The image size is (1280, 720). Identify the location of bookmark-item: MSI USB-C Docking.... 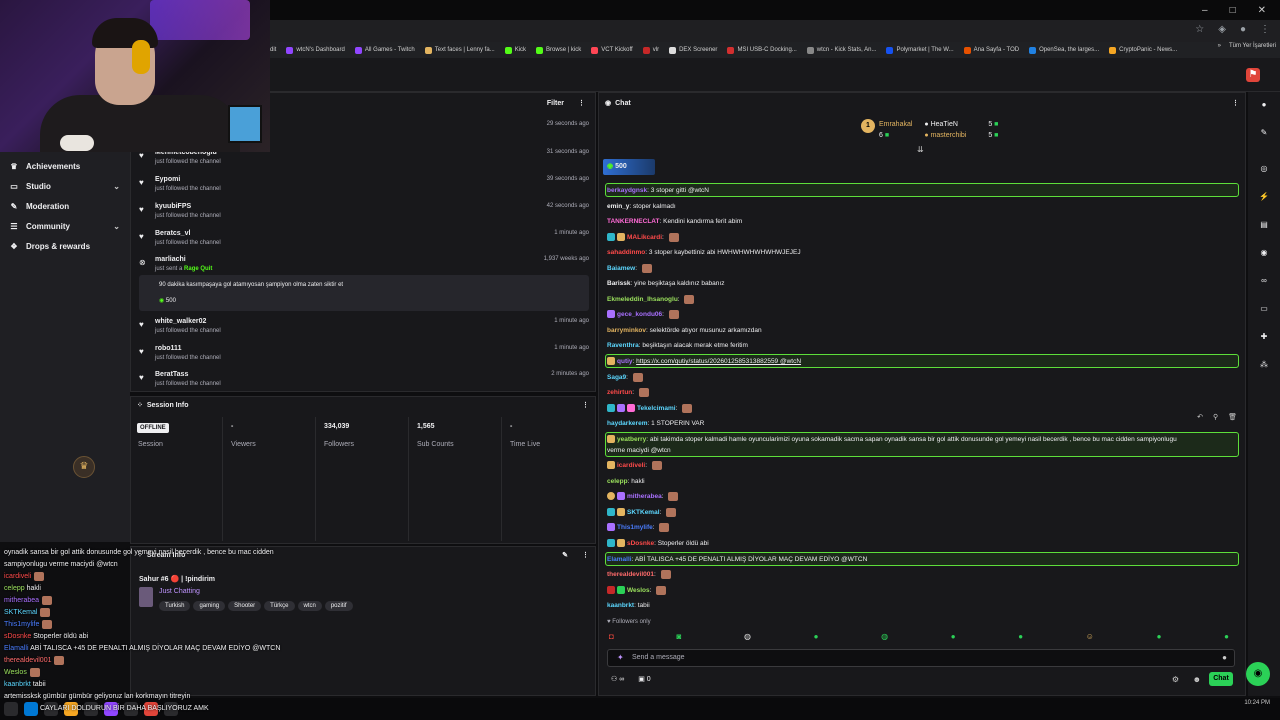
(762, 50).